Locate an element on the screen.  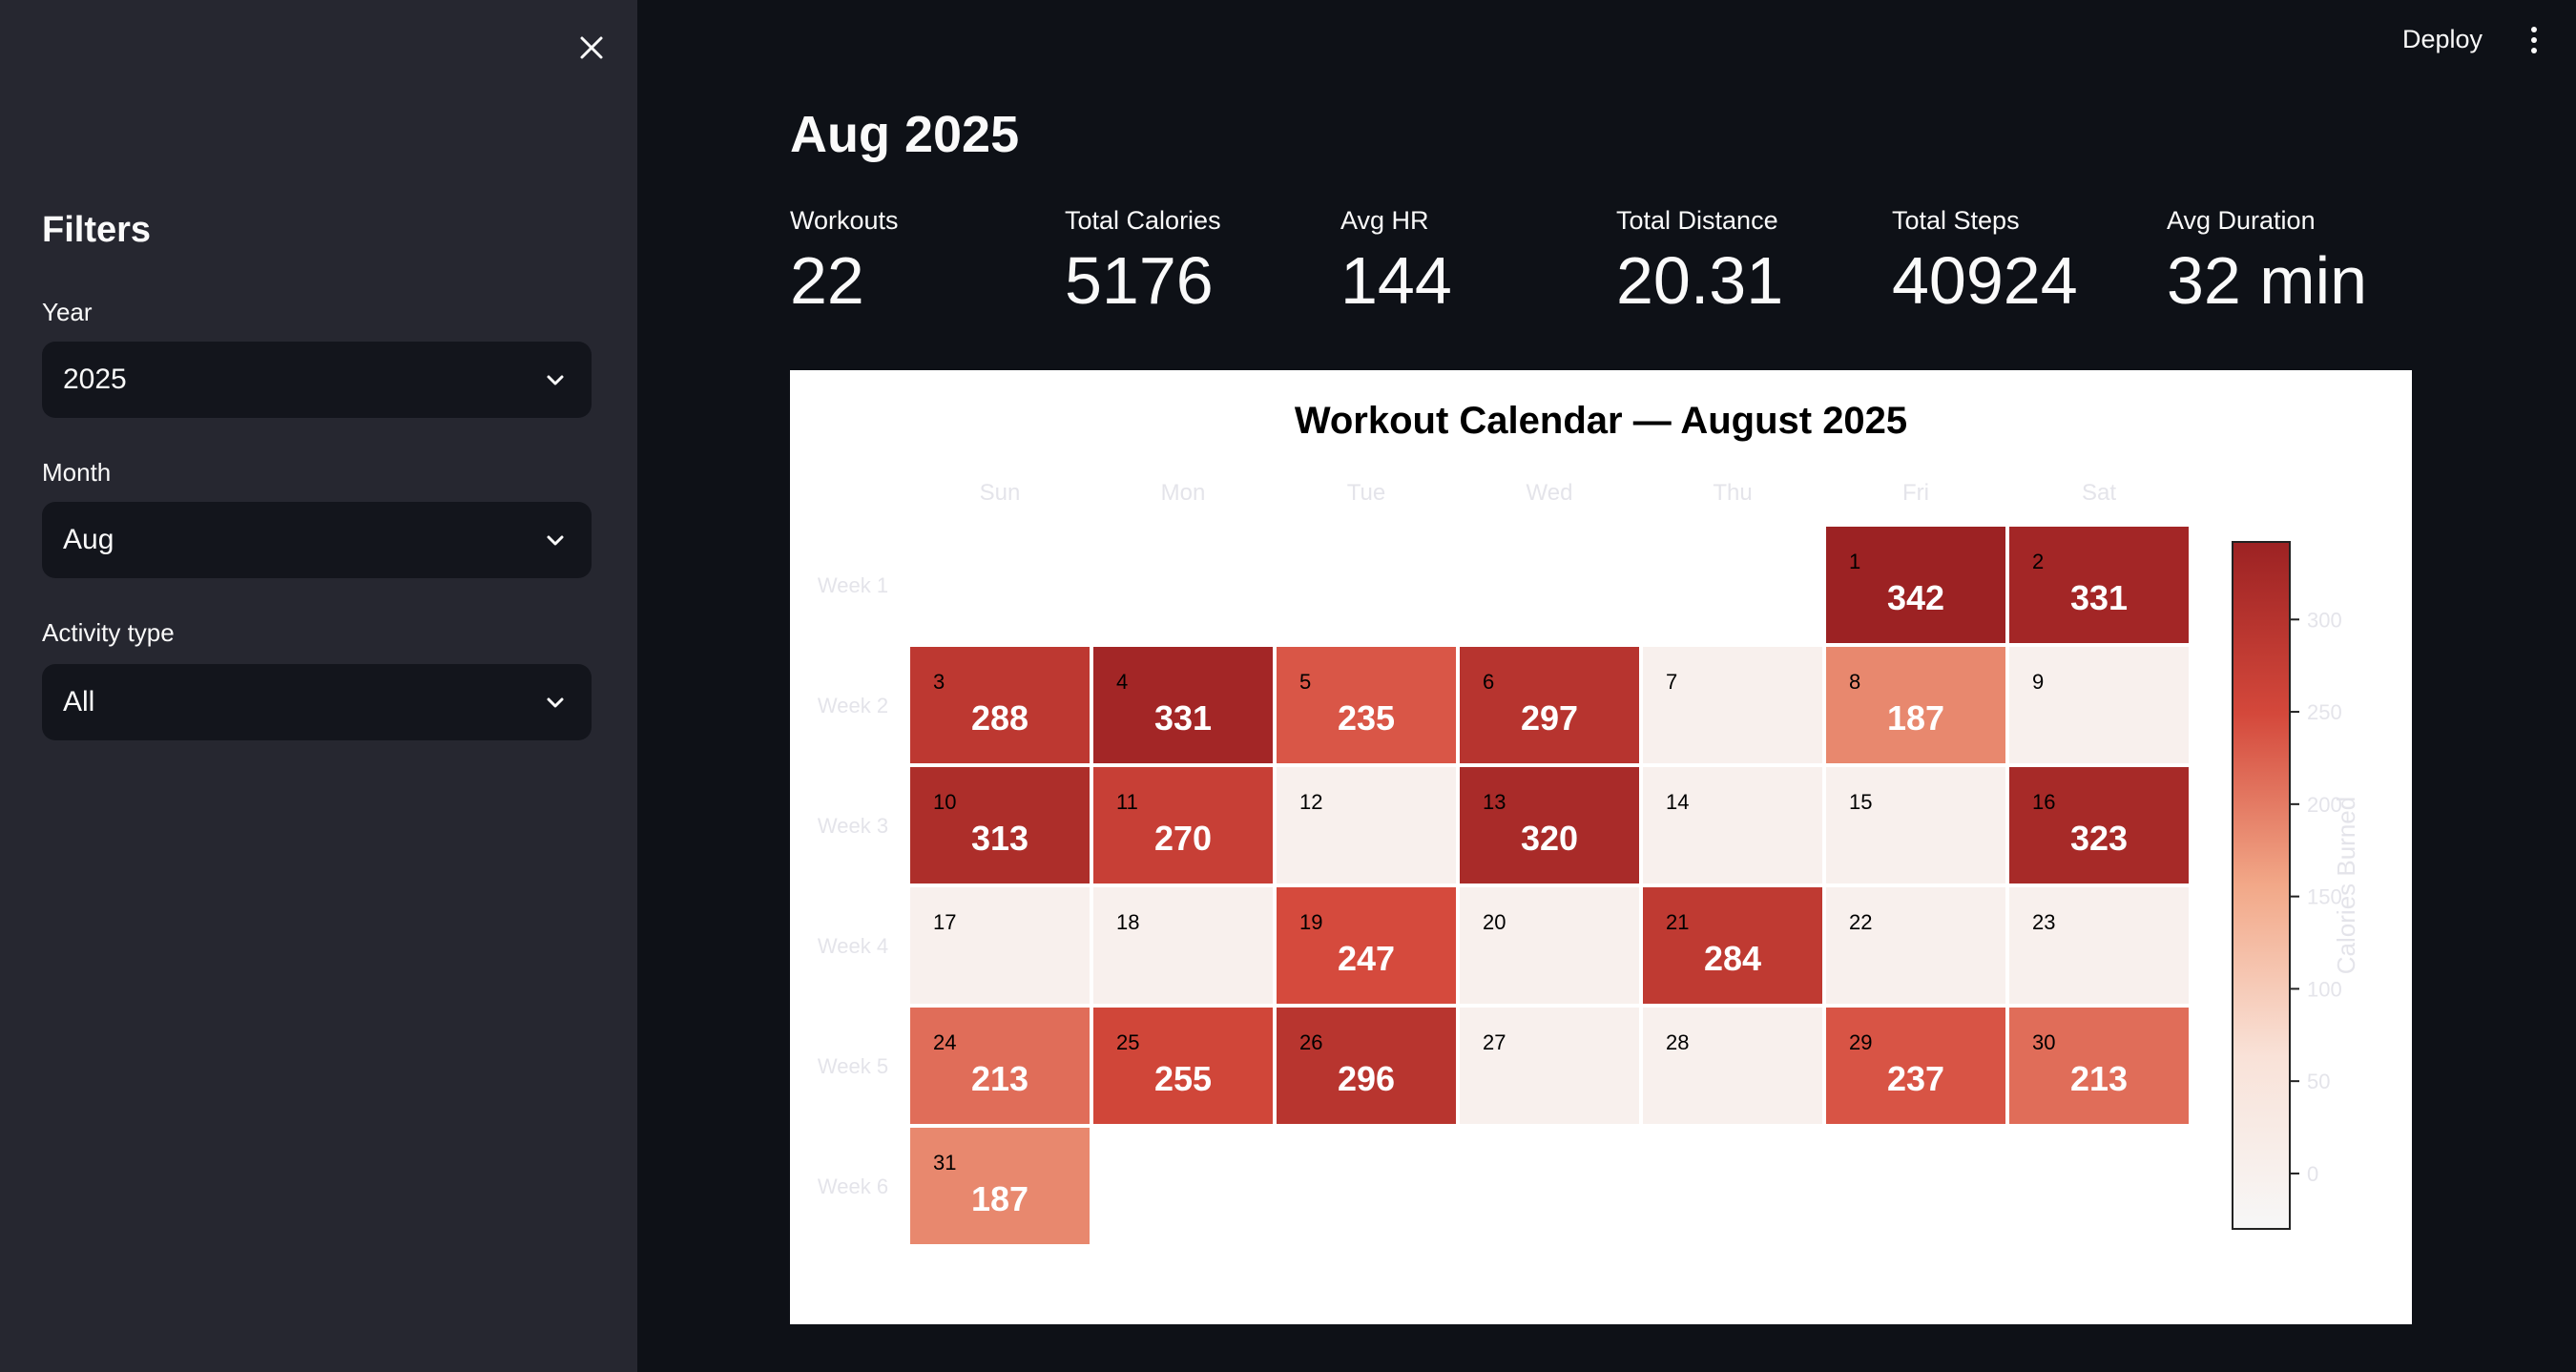
activity-type-label: Activity type is located at coordinates (108, 632).